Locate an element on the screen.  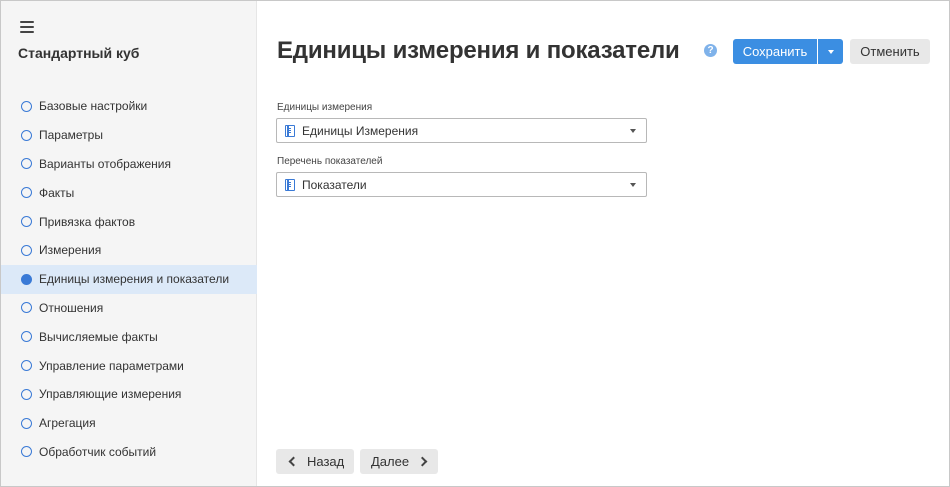
step-display-variants: Варианты отображения is located at coordinates (129, 164).